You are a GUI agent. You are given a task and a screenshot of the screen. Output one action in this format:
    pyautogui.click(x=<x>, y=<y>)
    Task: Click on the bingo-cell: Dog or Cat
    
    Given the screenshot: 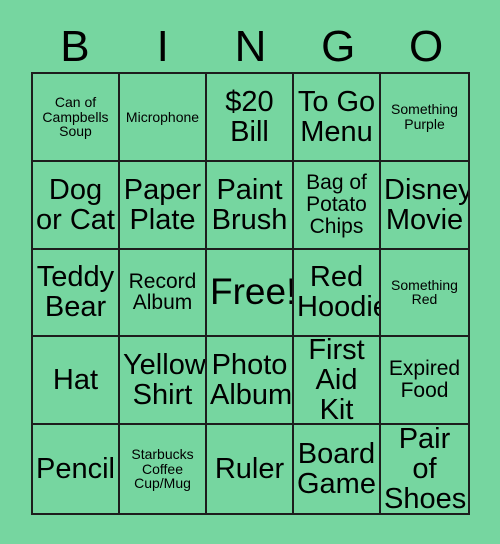 What is the action you would take?
    pyautogui.click(x=76, y=205)
    